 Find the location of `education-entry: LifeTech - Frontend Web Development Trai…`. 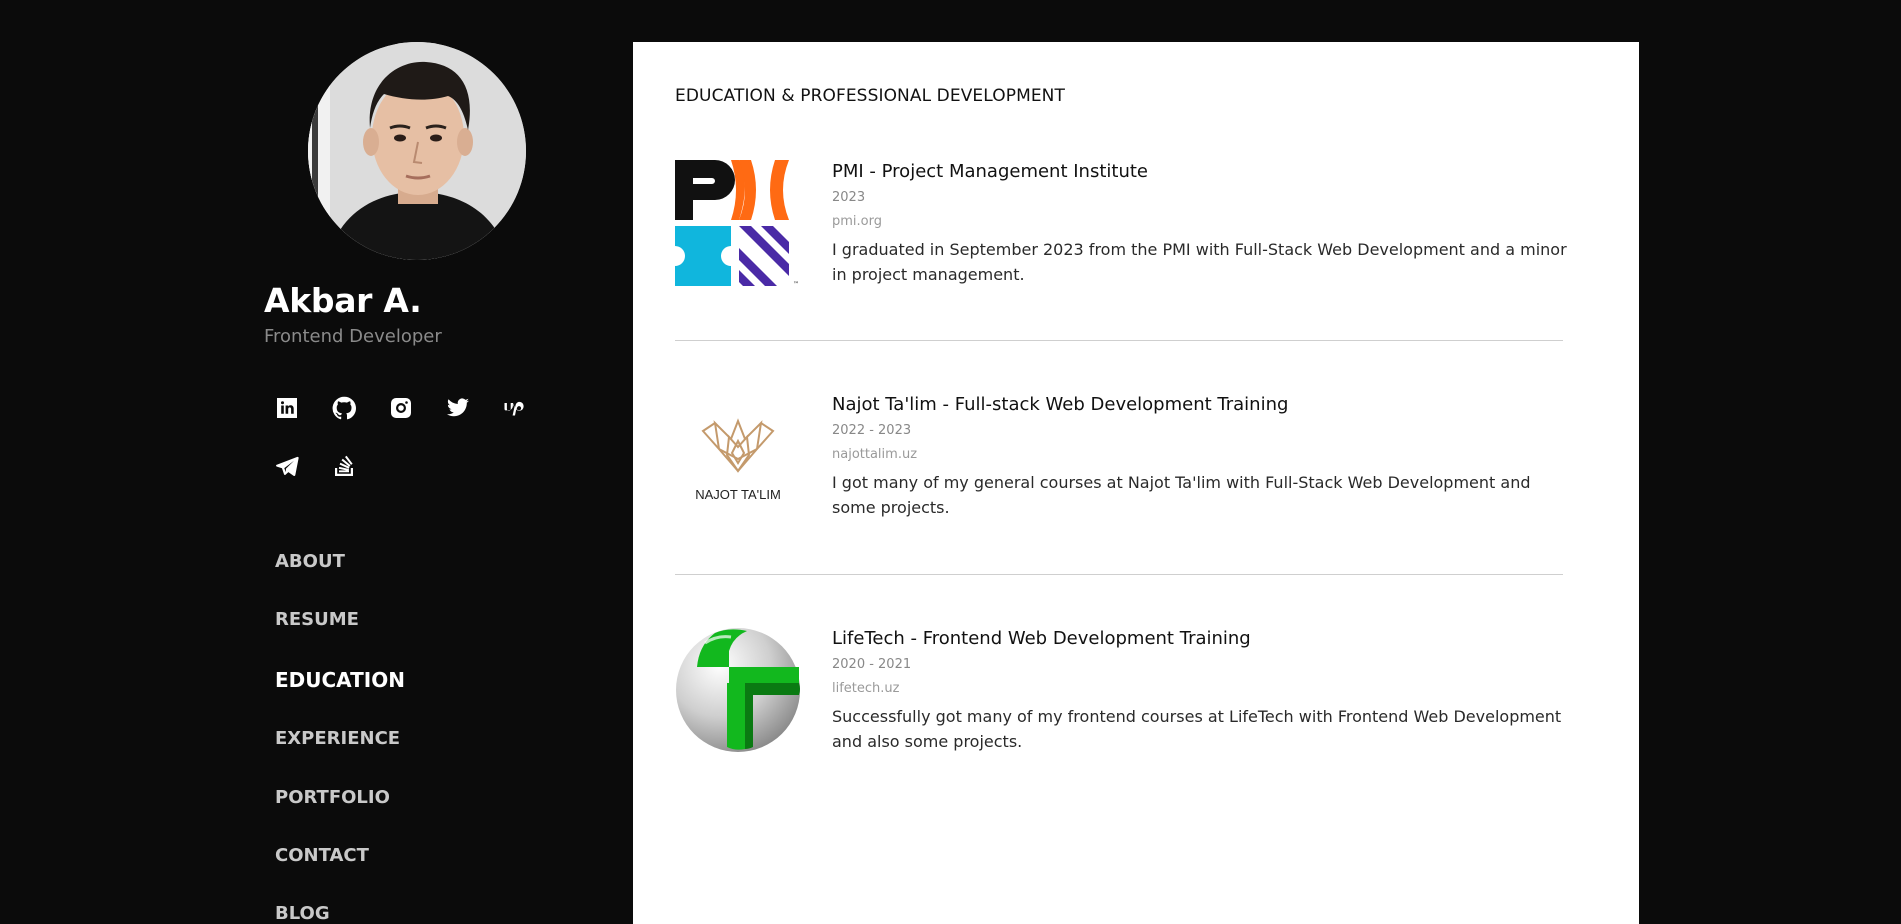

education-entry: LifeTech - Frontend Web Development Trai… is located at coordinates (1120, 697).